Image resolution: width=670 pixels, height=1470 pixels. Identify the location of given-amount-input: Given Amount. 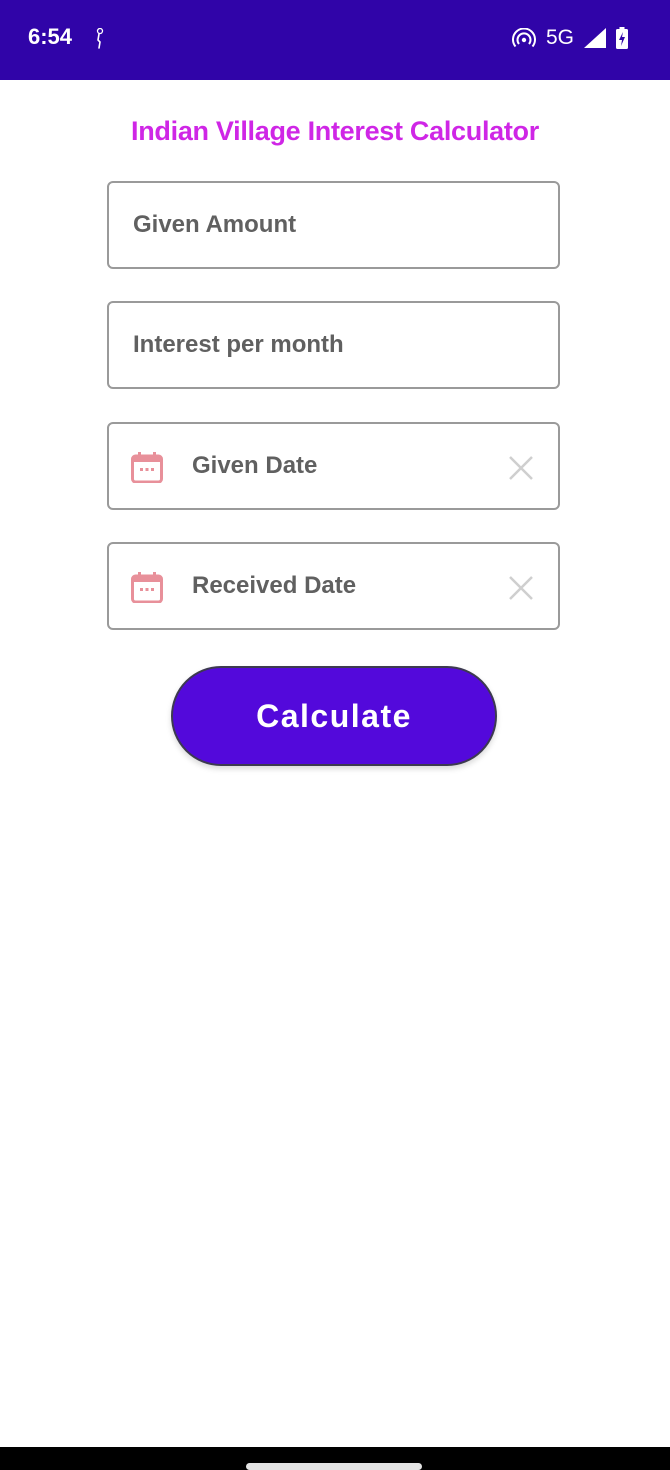
(333, 225).